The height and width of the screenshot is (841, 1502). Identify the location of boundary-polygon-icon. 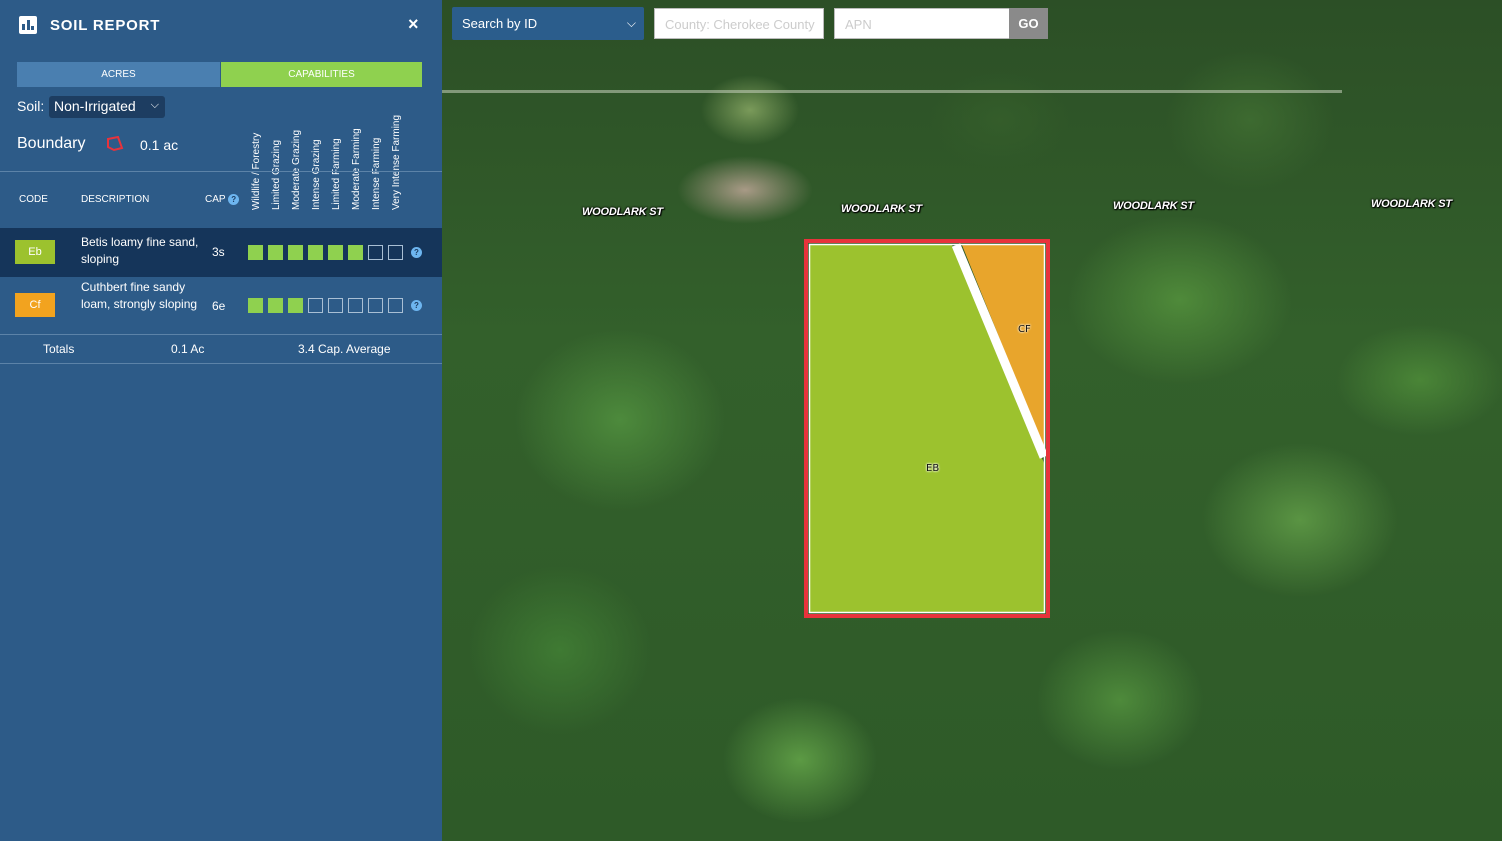
(115, 146).